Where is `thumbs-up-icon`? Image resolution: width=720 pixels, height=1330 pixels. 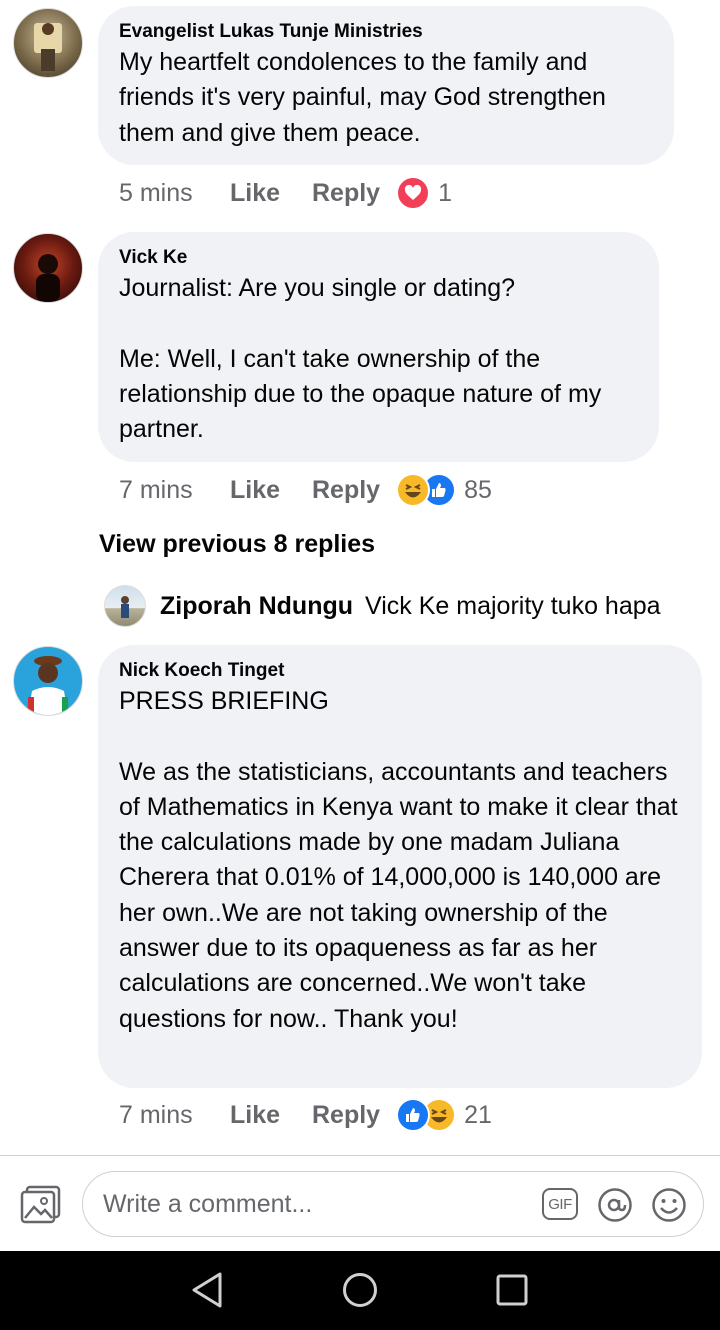
thumbs-up-icon is located at coordinates (413, 1115).